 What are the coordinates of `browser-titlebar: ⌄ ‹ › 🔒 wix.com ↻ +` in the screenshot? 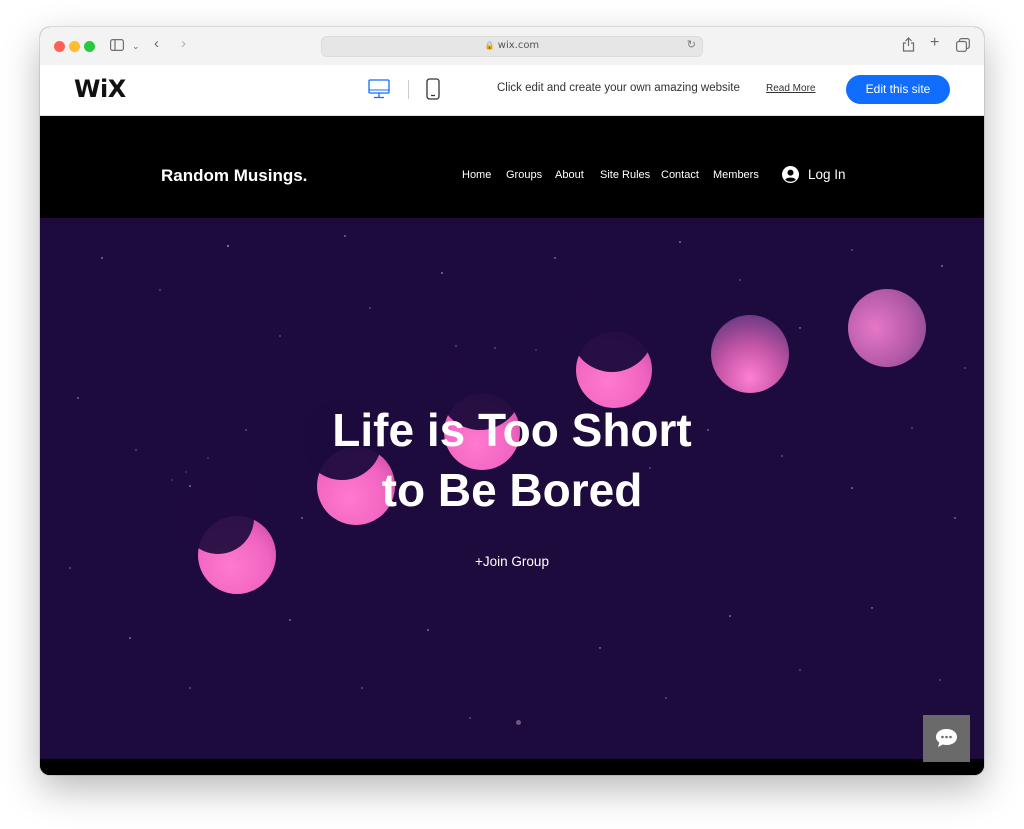 It's located at (512, 46).